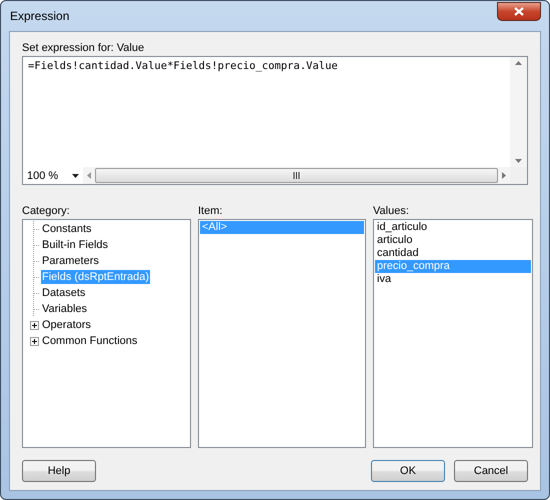  Describe the element at coordinates (75, 245) in the screenshot. I see `tree-item: Built-in Fields` at that location.